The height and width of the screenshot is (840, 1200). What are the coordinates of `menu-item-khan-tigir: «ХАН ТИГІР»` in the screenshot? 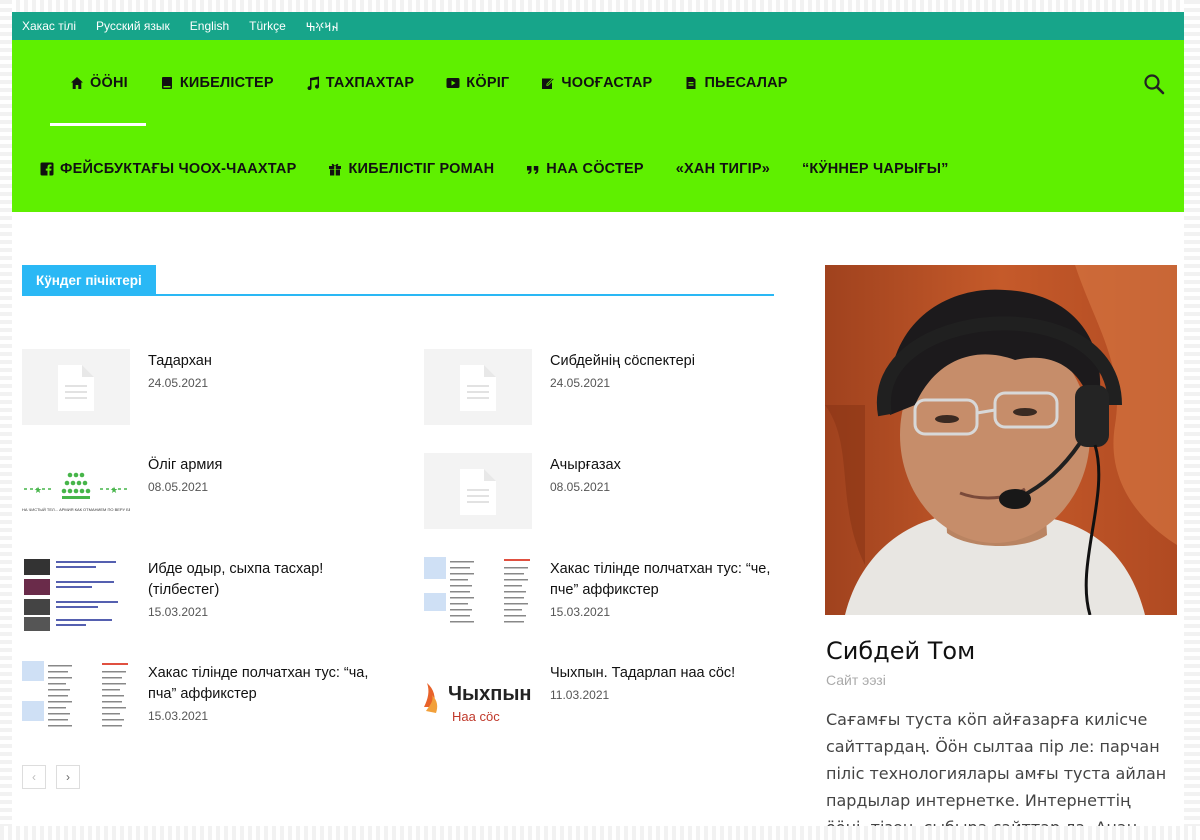 It's located at (722, 169).